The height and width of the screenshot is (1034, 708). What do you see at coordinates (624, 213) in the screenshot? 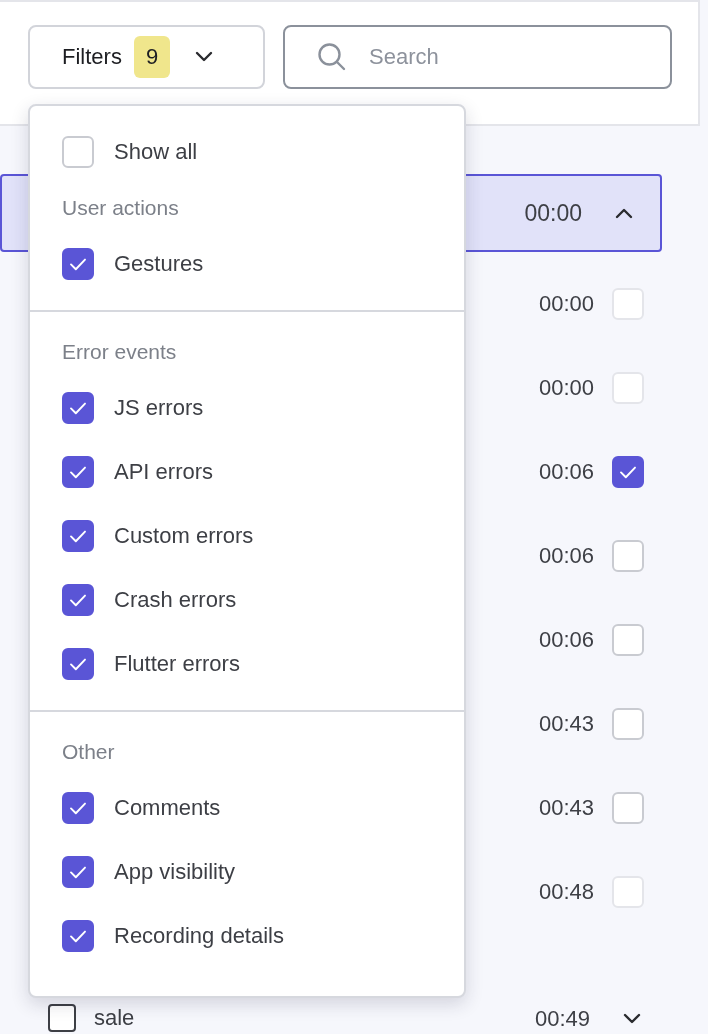
I see `caret-up-icon` at bounding box center [624, 213].